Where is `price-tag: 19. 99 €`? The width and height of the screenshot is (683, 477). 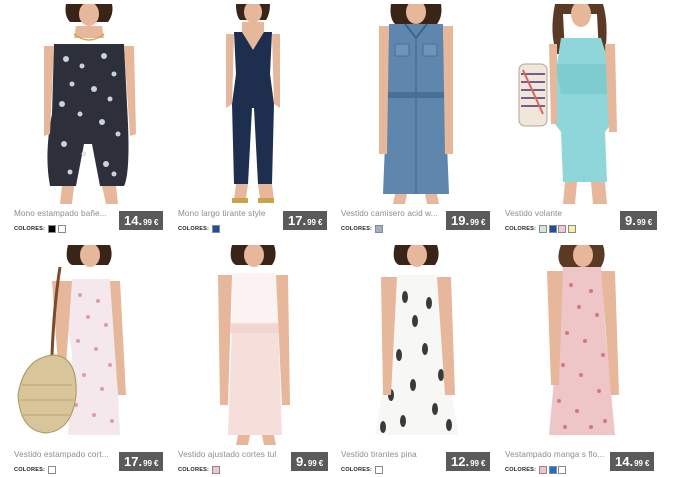 price-tag: 19. 99 € is located at coordinates (468, 220).